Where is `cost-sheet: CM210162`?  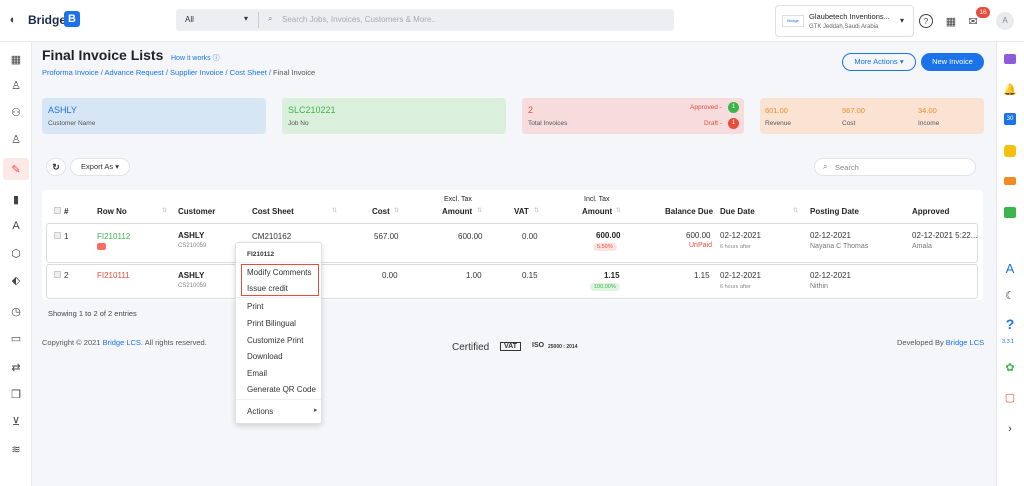 cost-sheet: CM210162 is located at coordinates (271, 236).